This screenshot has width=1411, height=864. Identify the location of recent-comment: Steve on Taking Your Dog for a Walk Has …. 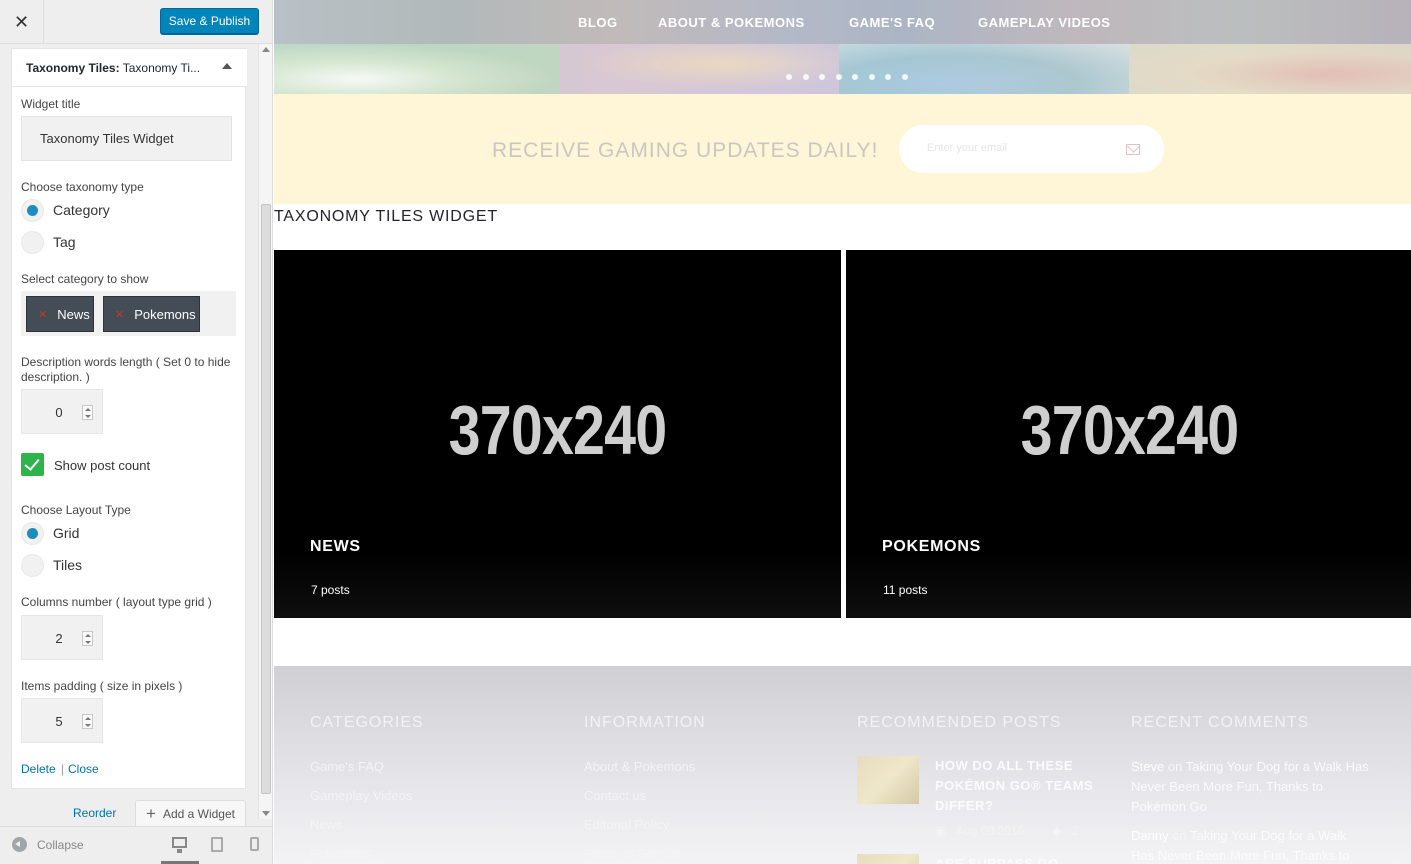
(1251, 787).